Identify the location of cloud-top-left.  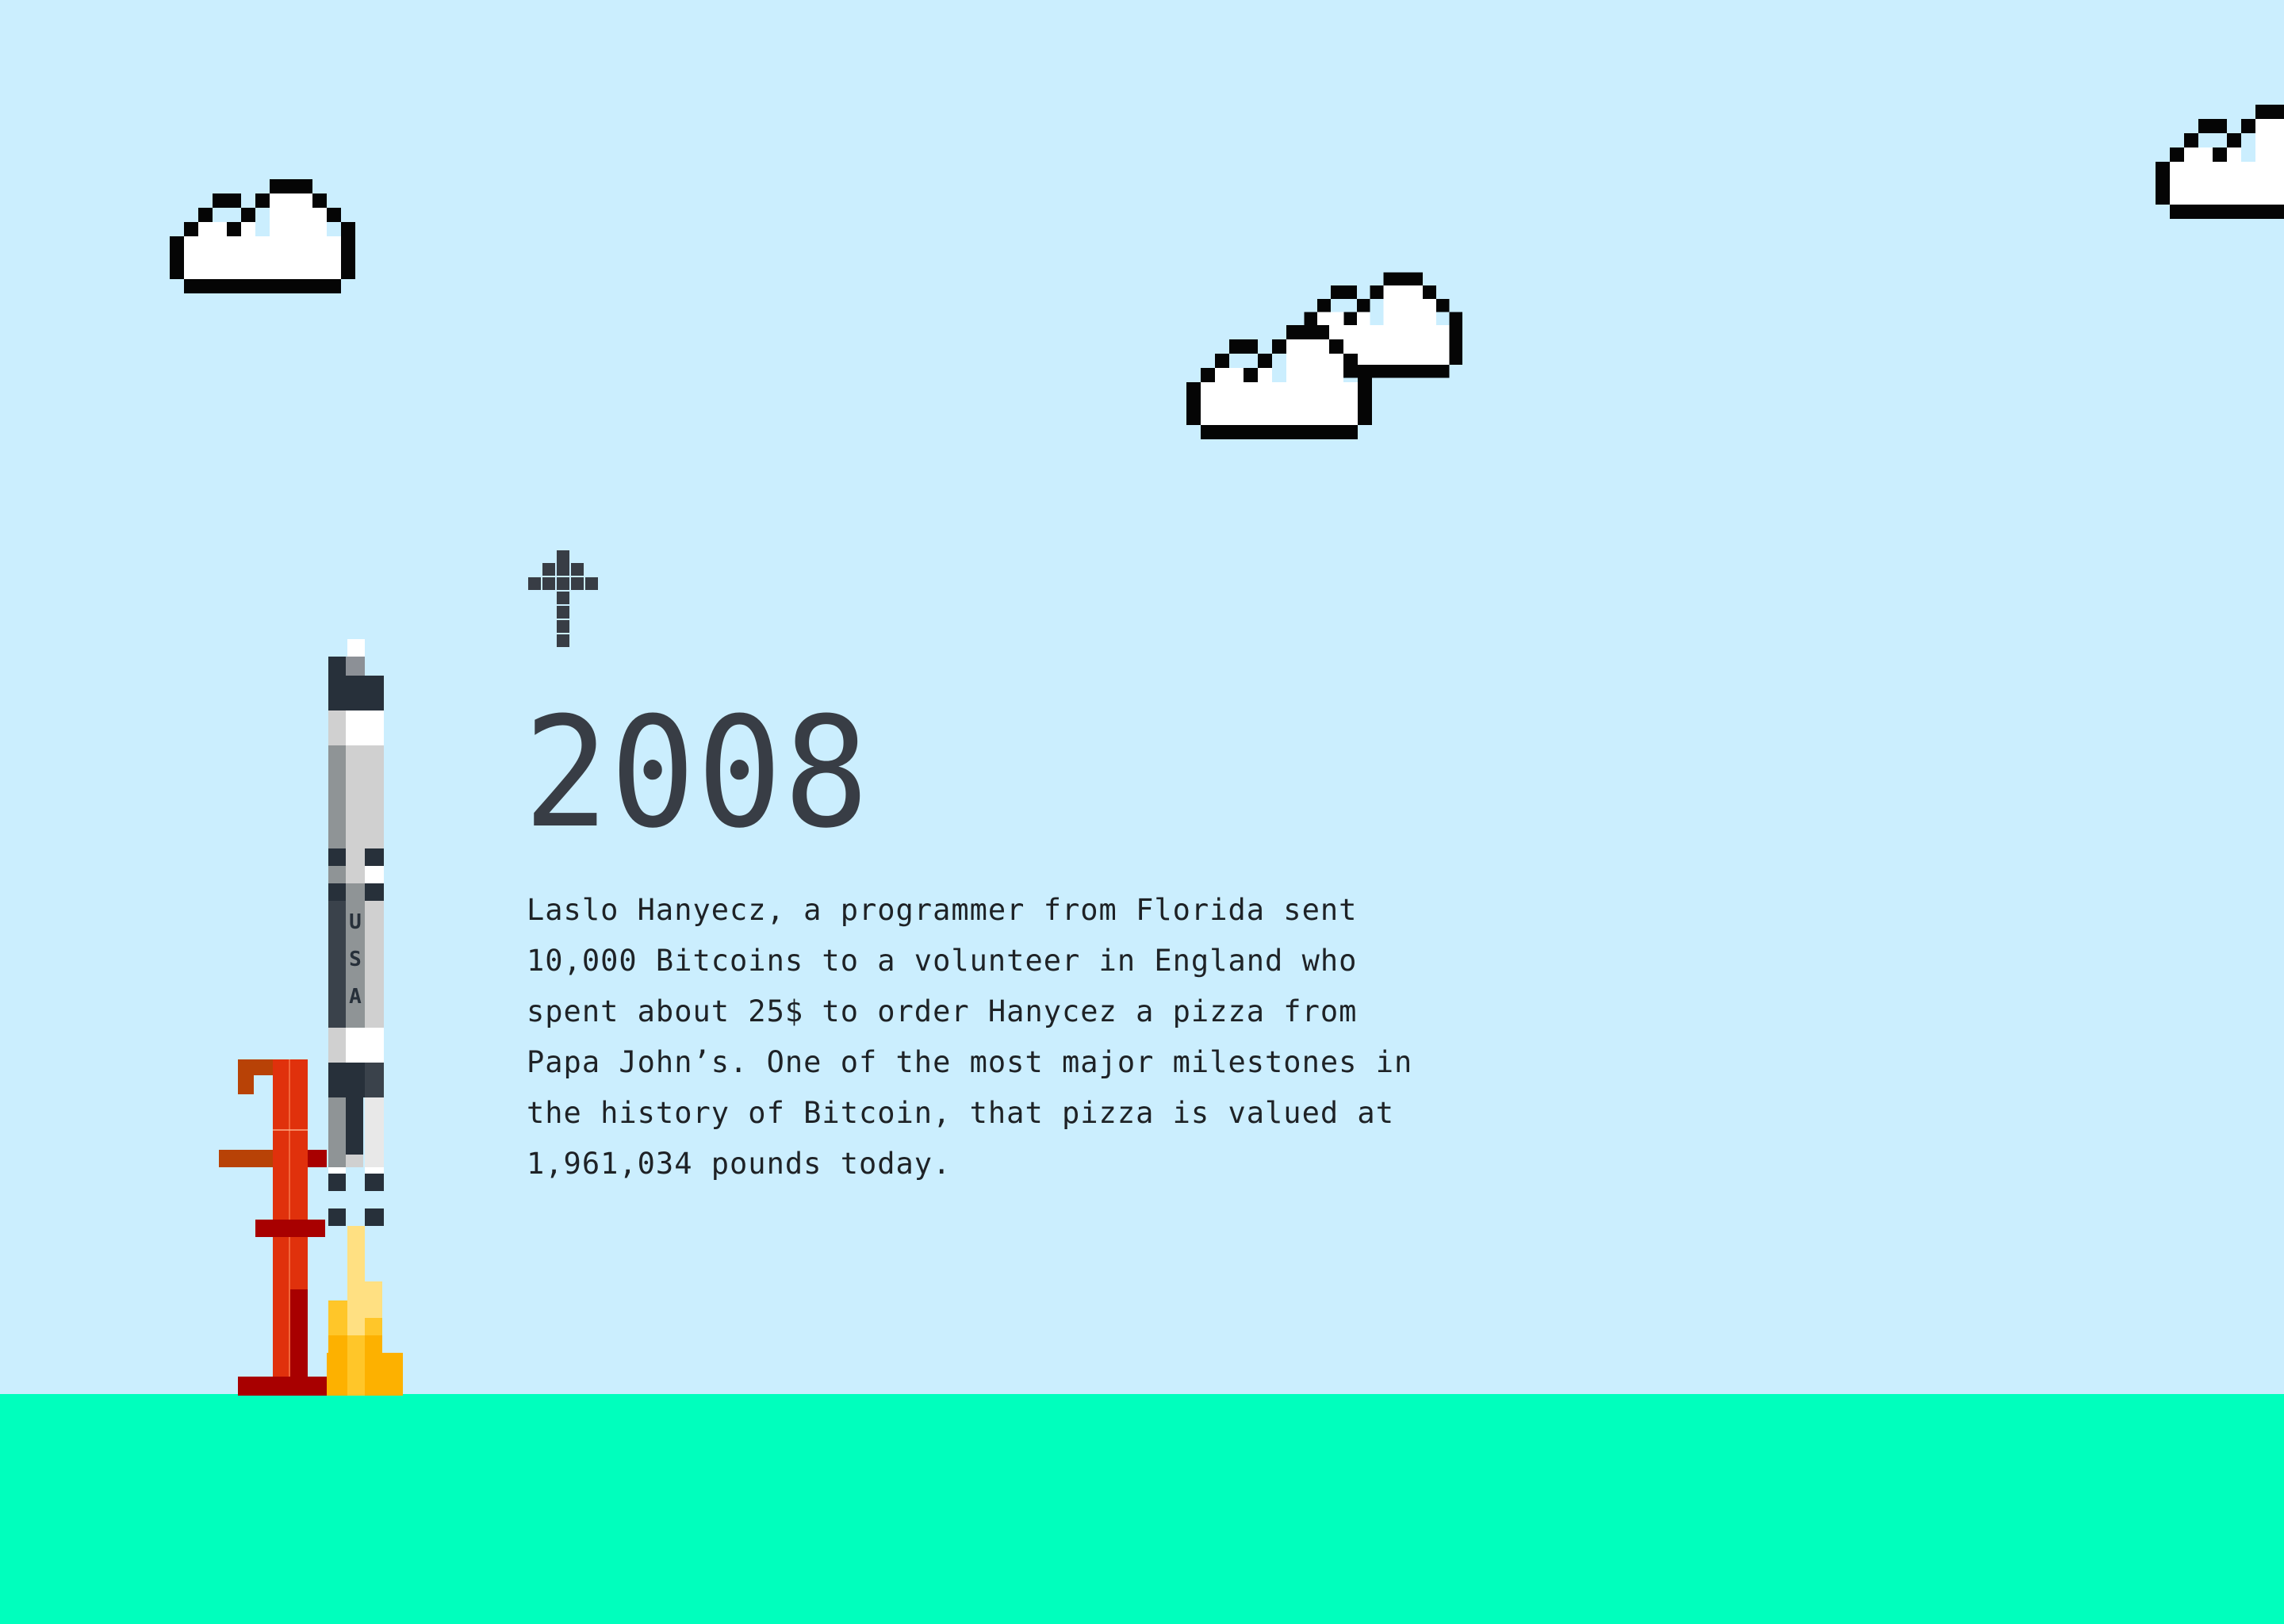
(262, 236).